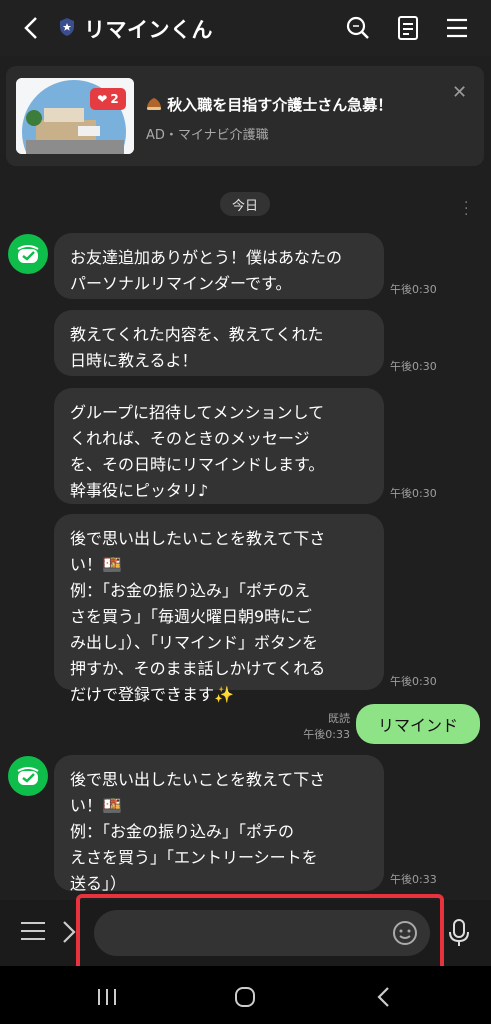  What do you see at coordinates (32, 28) in the screenshot?
I see `back-arrow-icon` at bounding box center [32, 28].